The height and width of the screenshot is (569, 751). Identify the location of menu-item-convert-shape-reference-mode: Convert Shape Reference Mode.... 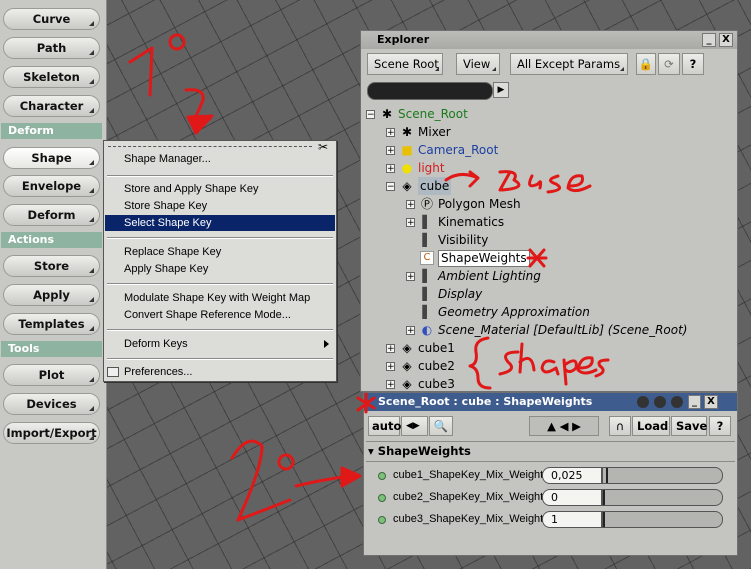
(220, 315).